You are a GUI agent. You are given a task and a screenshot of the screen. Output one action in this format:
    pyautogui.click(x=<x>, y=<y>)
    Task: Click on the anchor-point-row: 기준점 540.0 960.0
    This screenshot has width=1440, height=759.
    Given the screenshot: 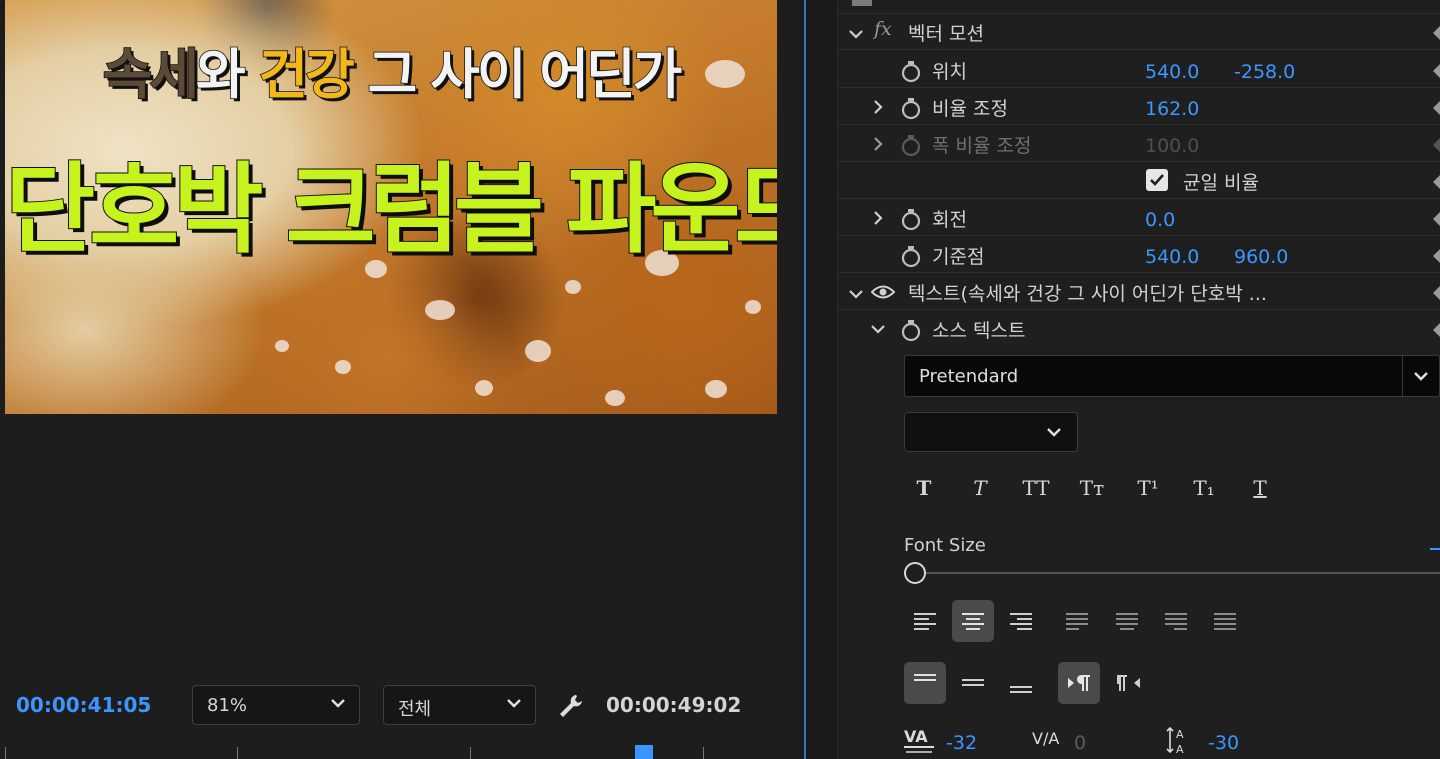 What is the action you would take?
    pyautogui.click(x=1139, y=255)
    